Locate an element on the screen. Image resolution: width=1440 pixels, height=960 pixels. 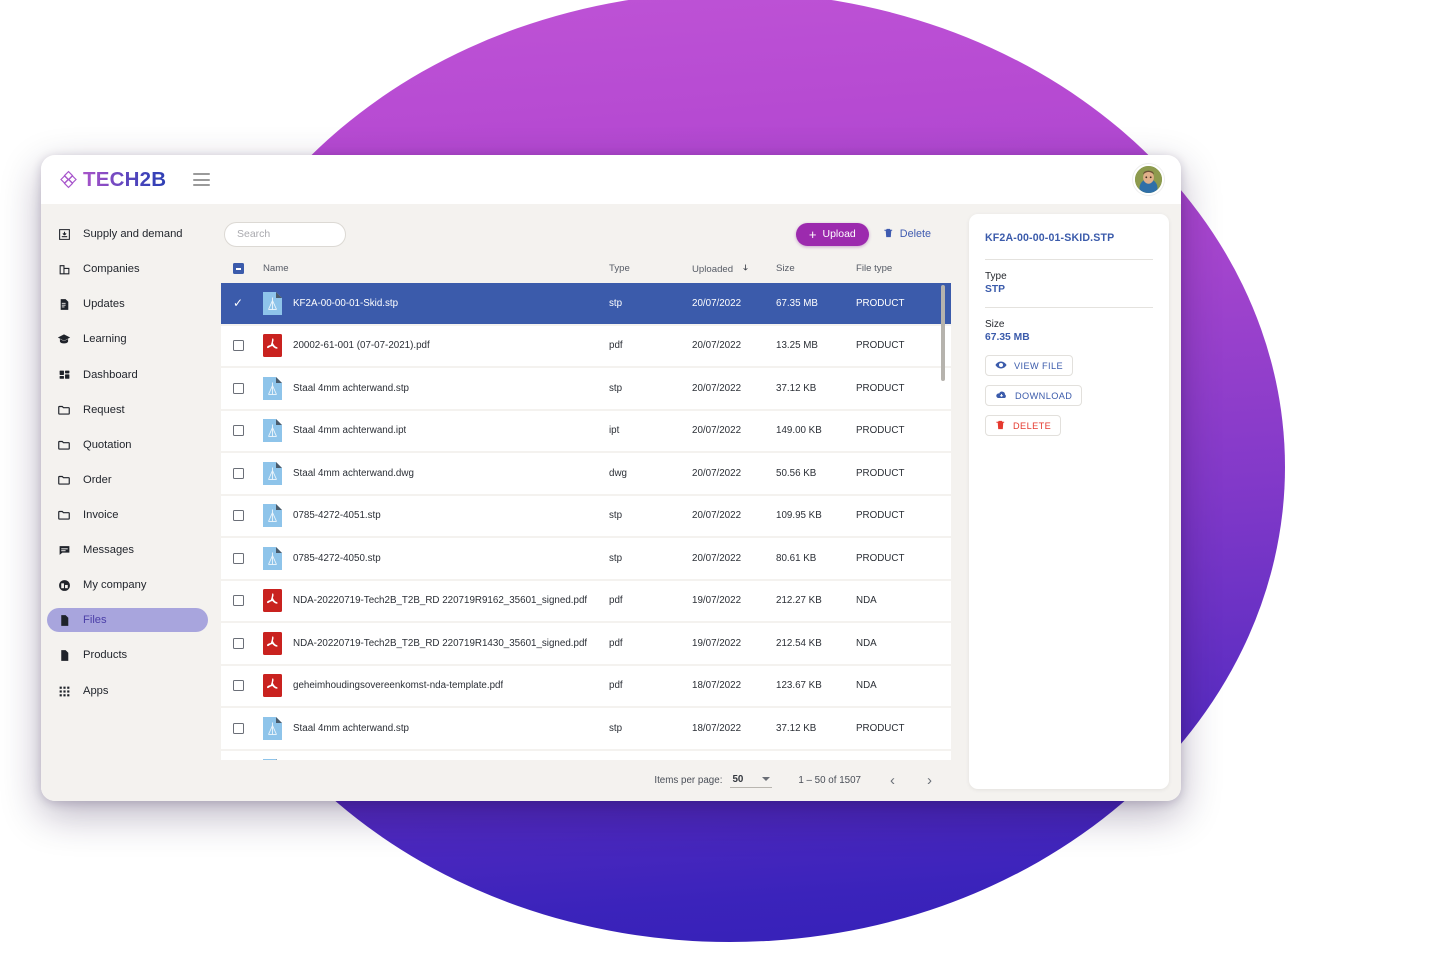
sidebar-item-products: Products is located at coordinates (127, 655).